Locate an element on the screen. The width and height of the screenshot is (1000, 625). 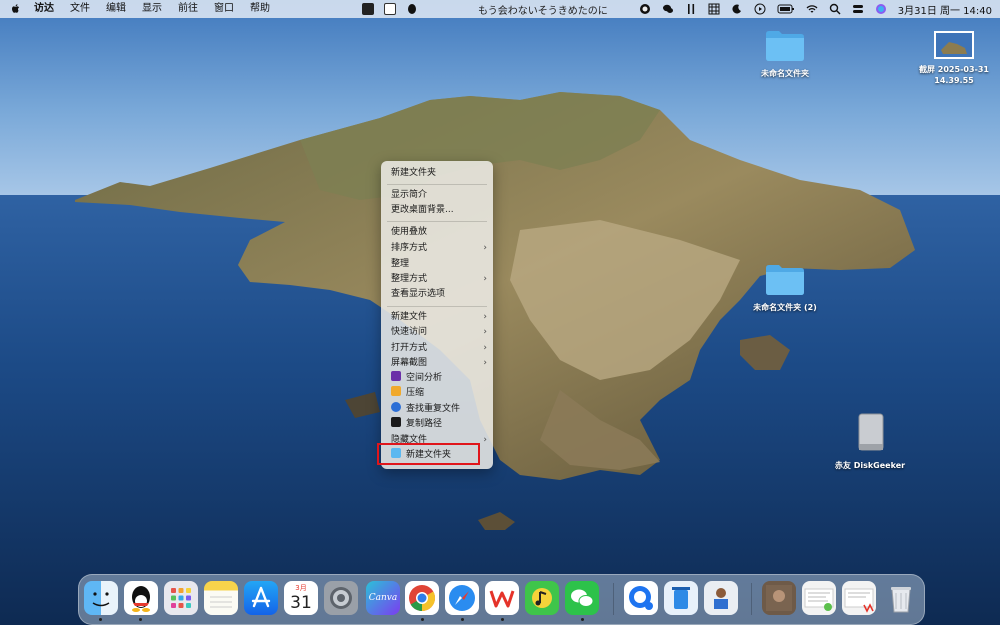
canva-logo-text: Canva is located at coordinates (383, 598).